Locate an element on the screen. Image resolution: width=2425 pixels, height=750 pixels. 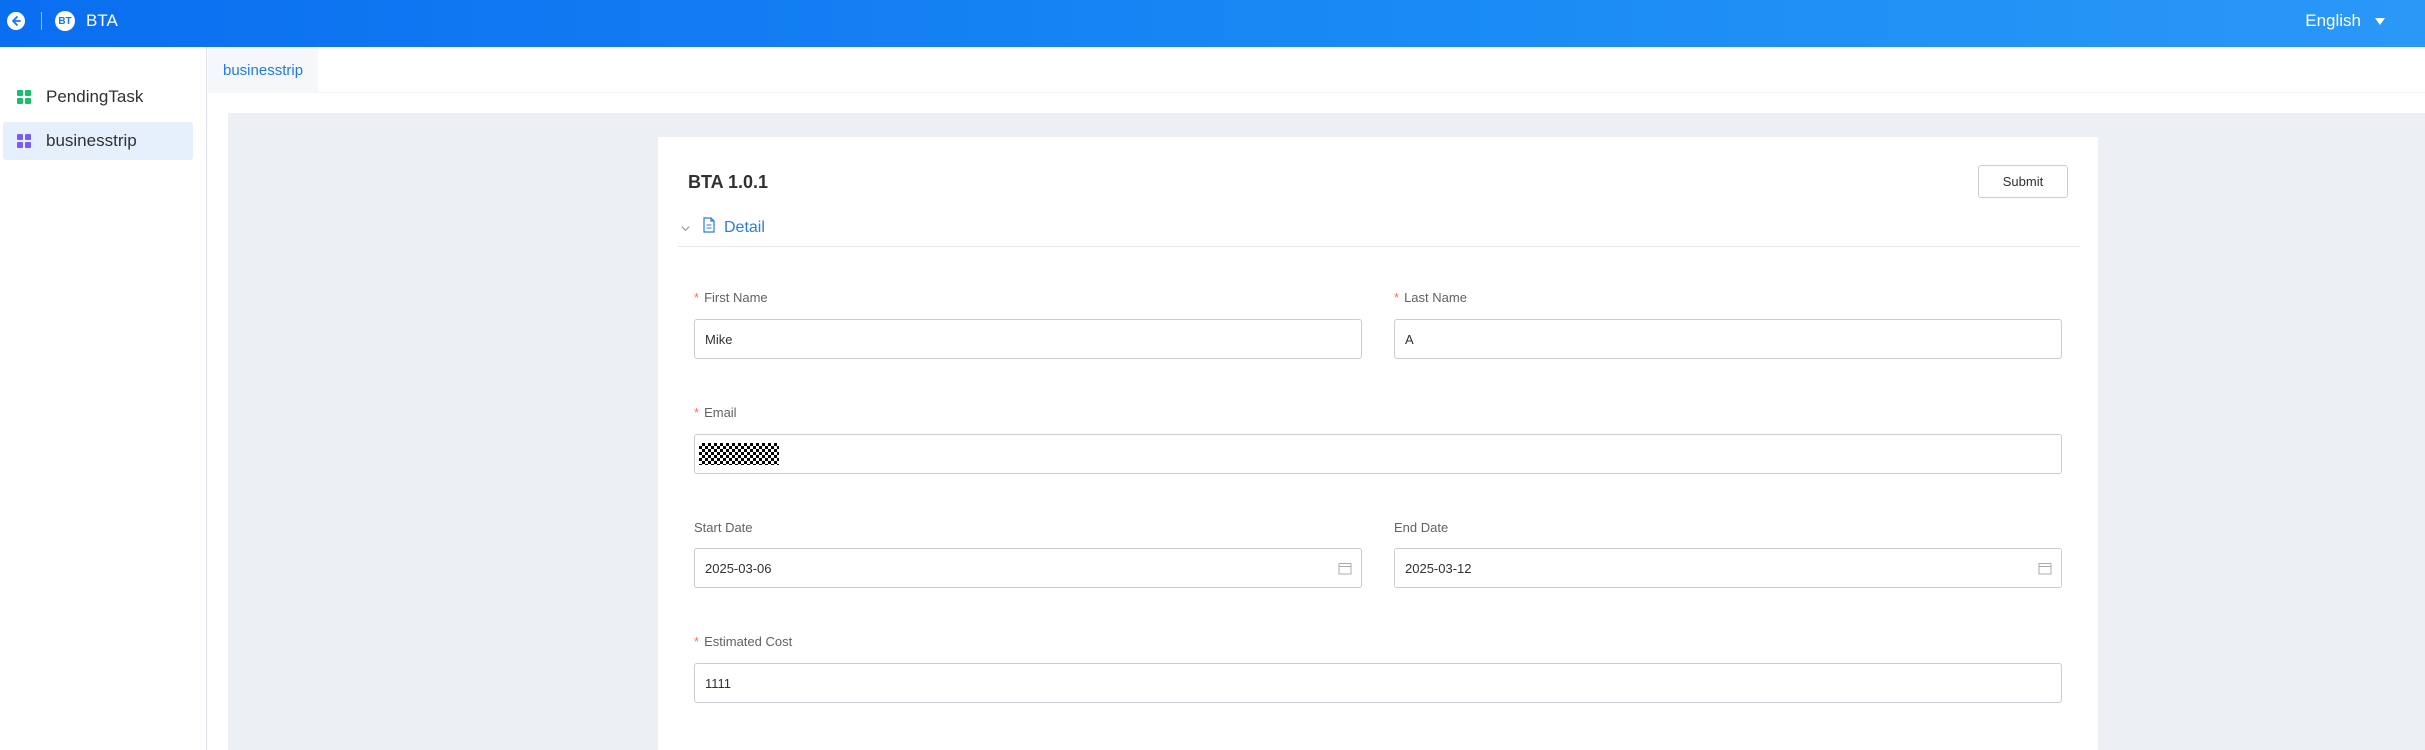
language-selector: English is located at coordinates (2345, 21).